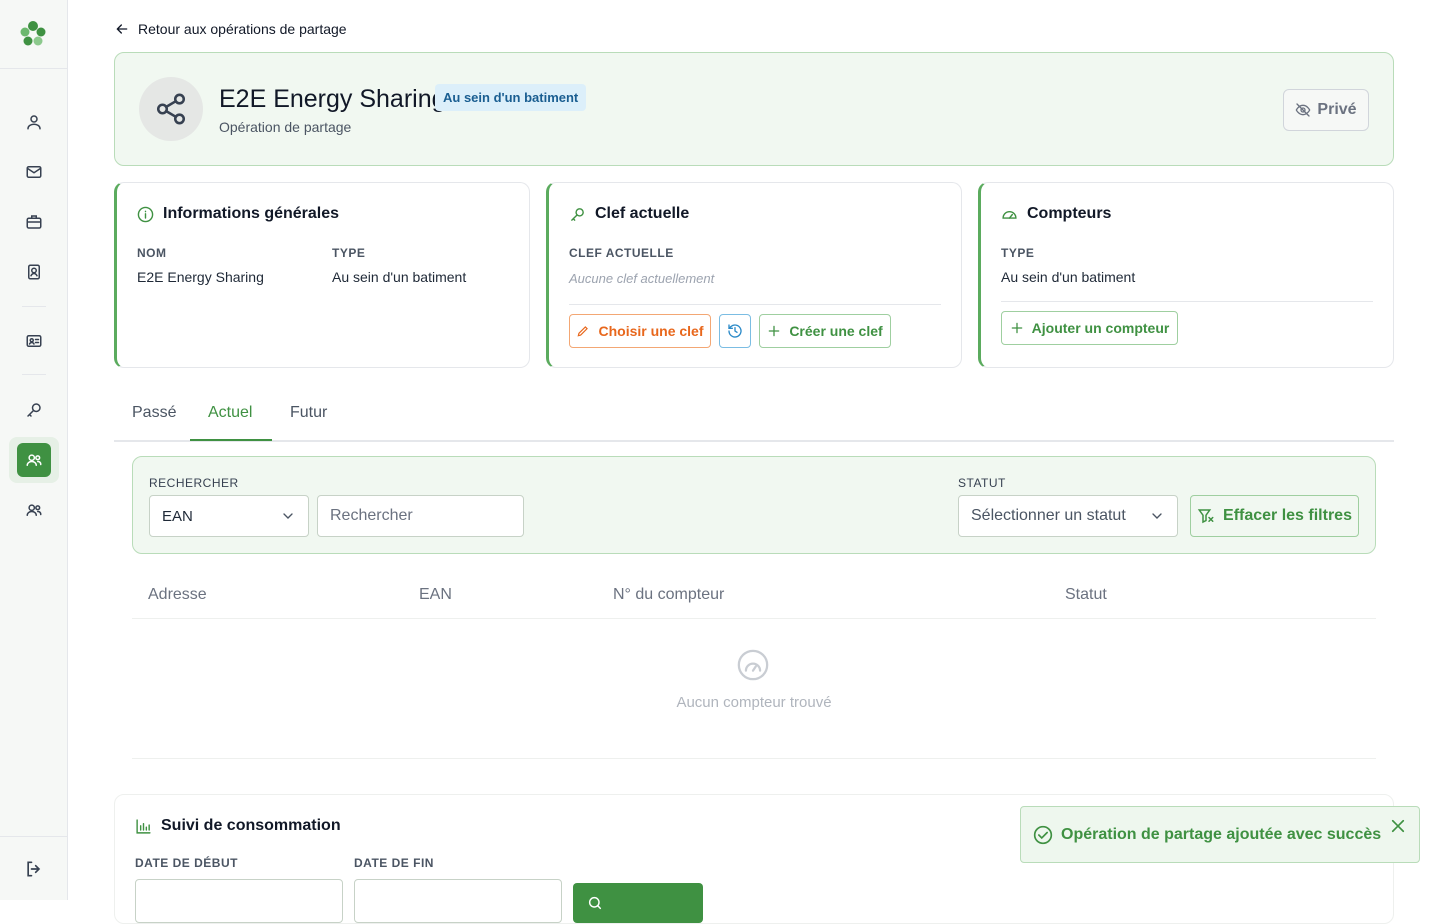 Image resolution: width=1440 pixels, height=924 pixels. What do you see at coordinates (1100, 328) in the screenshot?
I see `add-meter-label: Ajouter un compteur` at bounding box center [1100, 328].